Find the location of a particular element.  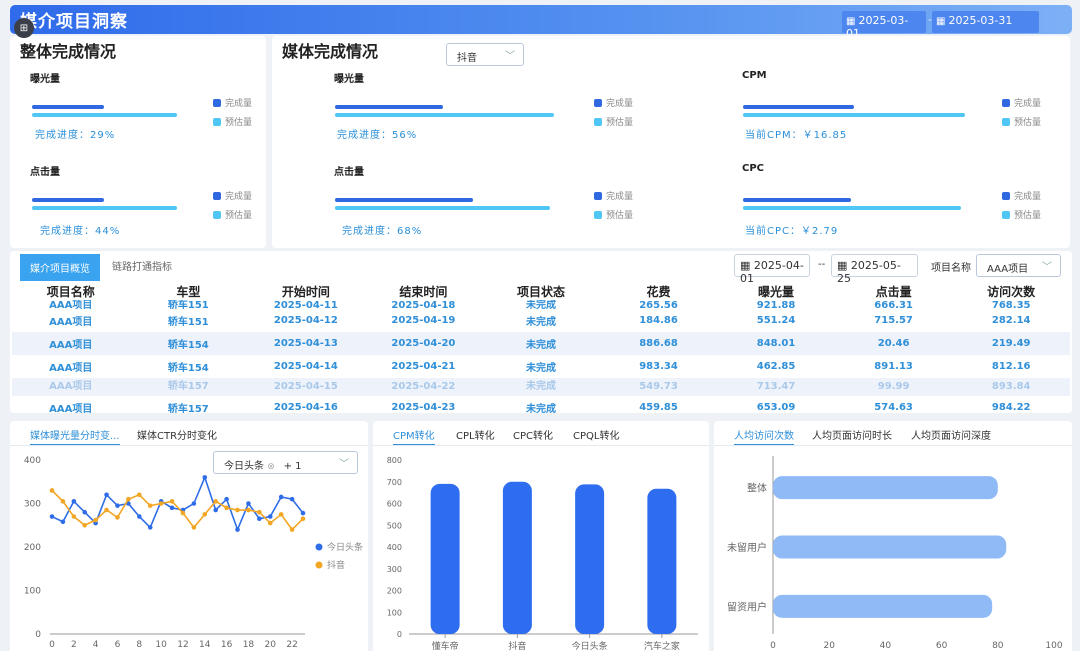

legend-estimate: 预估量 is located at coordinates (1021, 214).